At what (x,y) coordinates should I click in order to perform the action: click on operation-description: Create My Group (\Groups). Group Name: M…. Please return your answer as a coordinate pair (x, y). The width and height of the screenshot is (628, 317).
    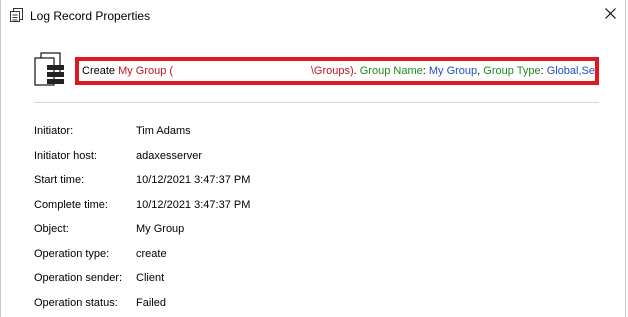
    Looking at the image, I should click on (337, 71).